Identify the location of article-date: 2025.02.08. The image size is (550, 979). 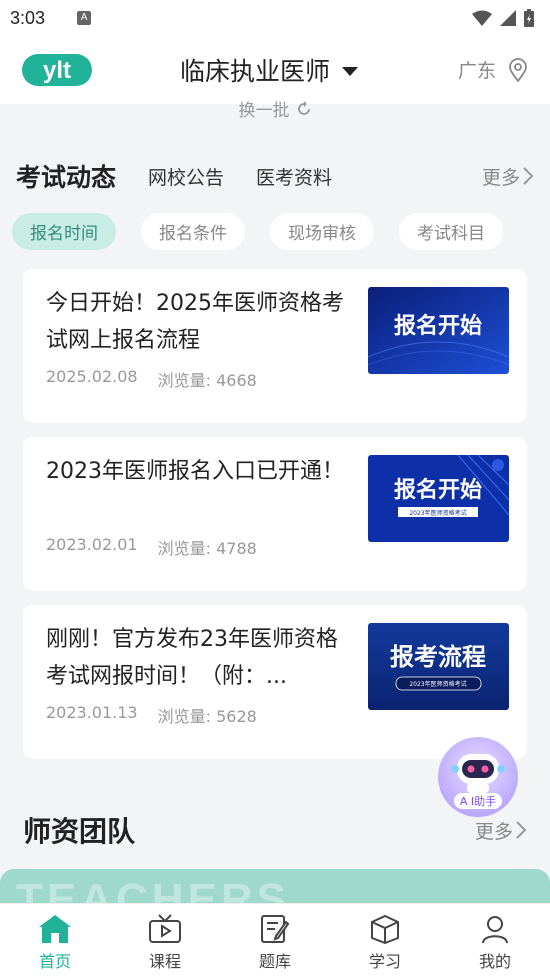
(92, 376).